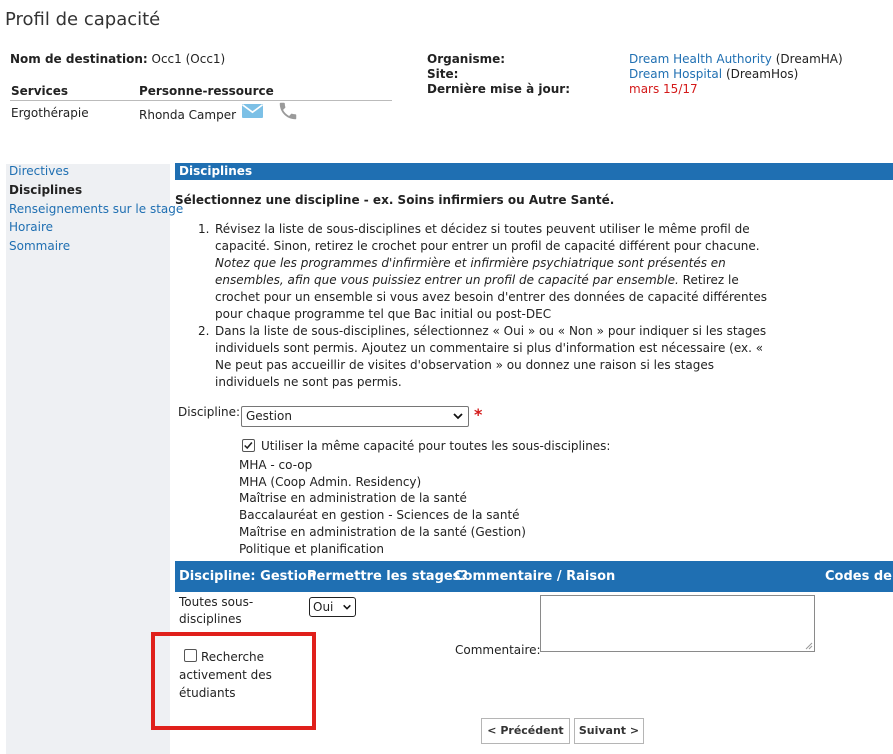  What do you see at coordinates (663, 89) in the screenshot?
I see `updated-date: mars 15/17` at bounding box center [663, 89].